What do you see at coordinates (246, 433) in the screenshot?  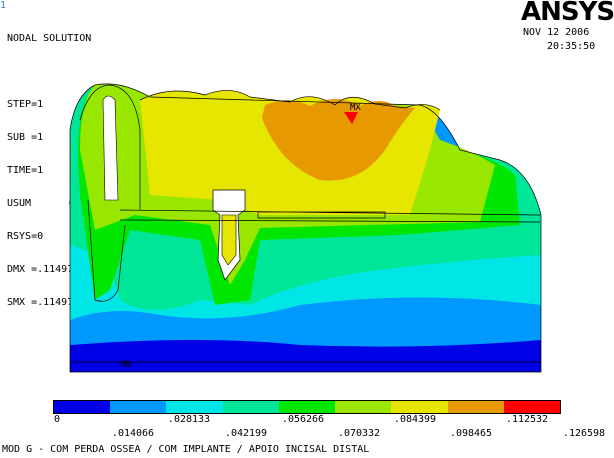 I see `legend-label: .042199` at bounding box center [246, 433].